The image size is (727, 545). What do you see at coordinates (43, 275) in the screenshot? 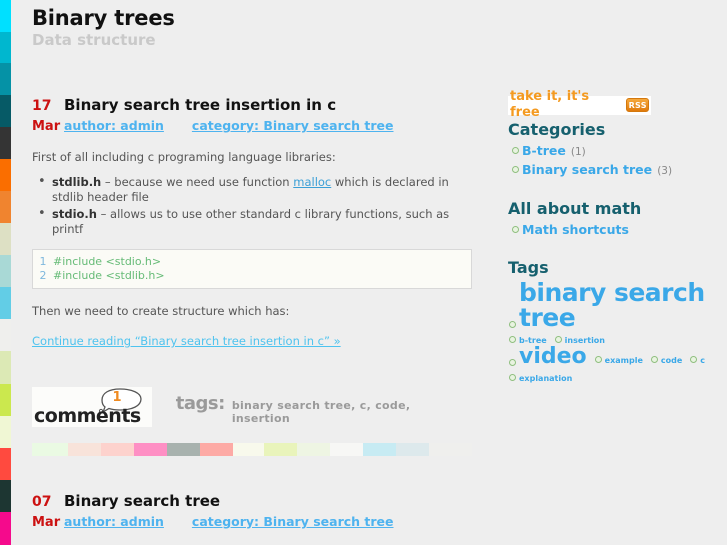
I see `code-line-number: 2` at bounding box center [43, 275].